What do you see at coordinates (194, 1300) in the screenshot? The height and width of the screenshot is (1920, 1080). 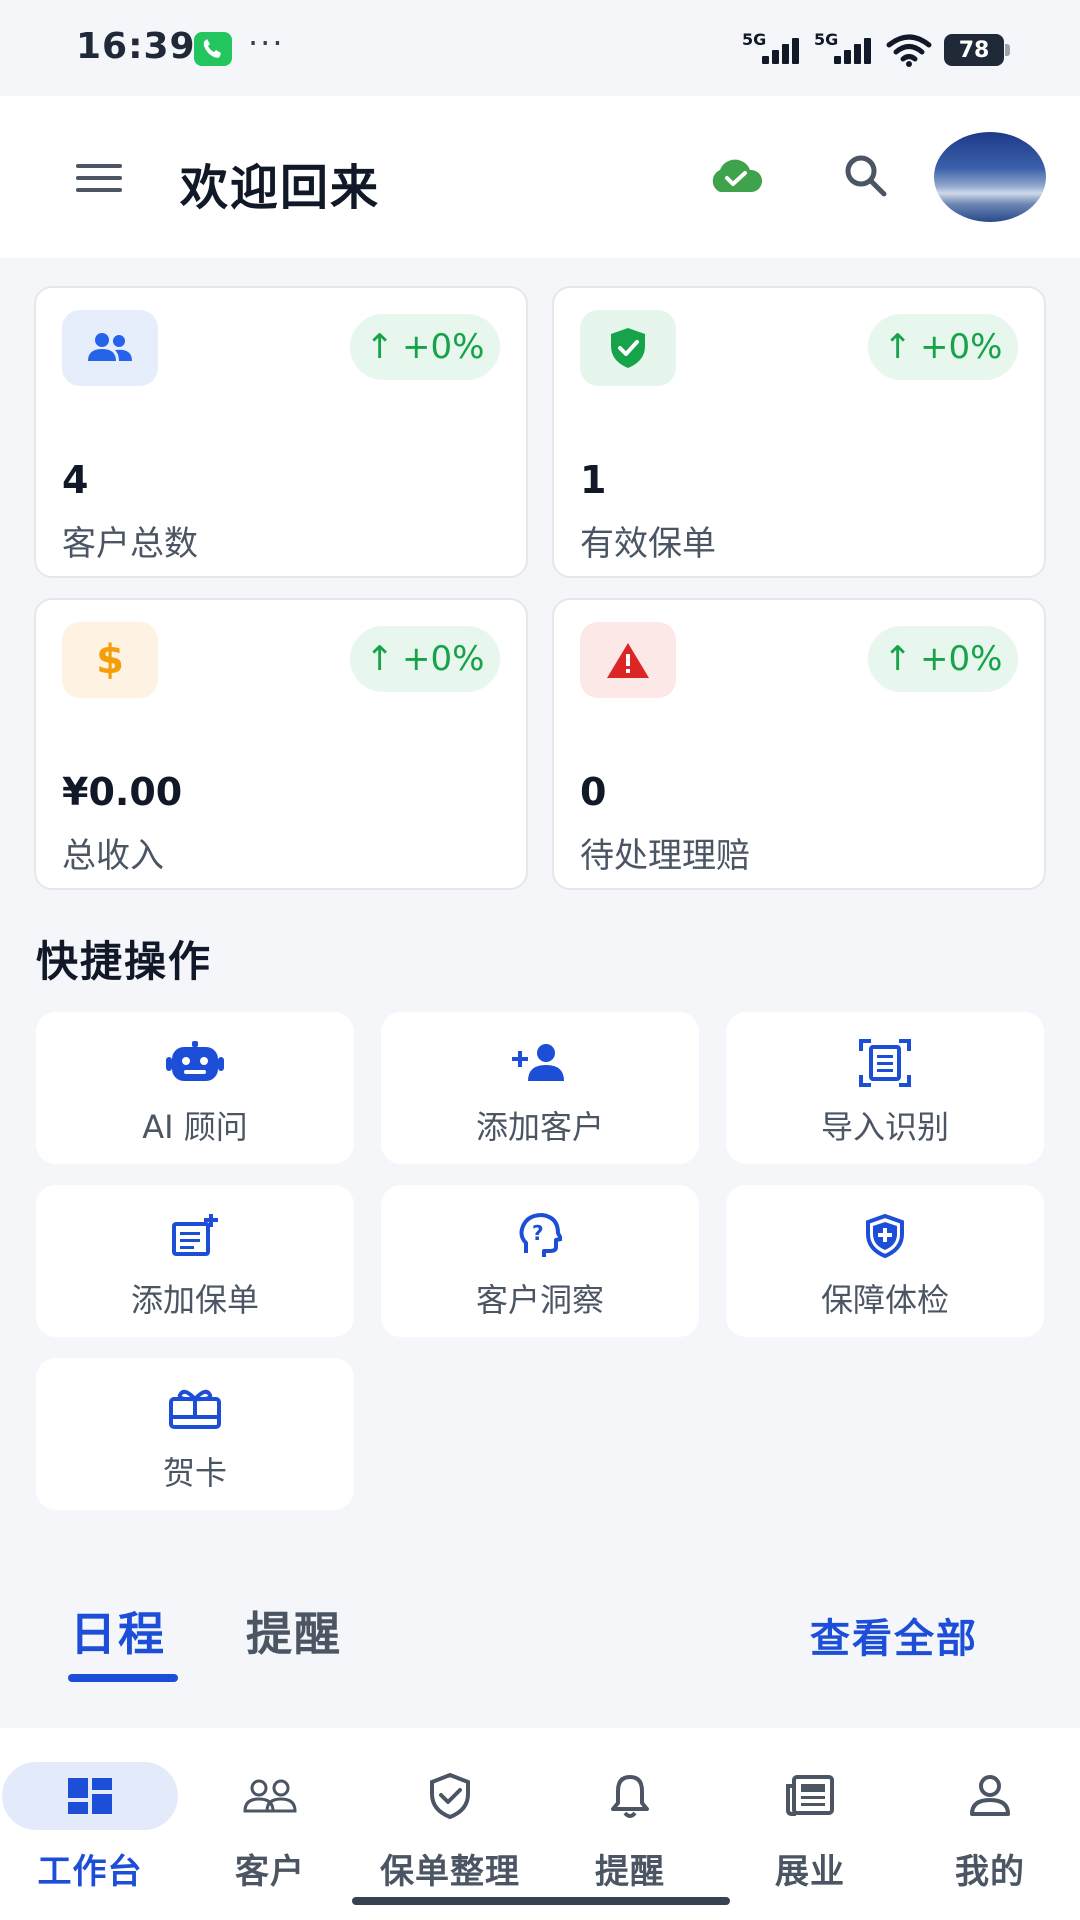 I see `quick-action-label: 添加保单` at bounding box center [194, 1300].